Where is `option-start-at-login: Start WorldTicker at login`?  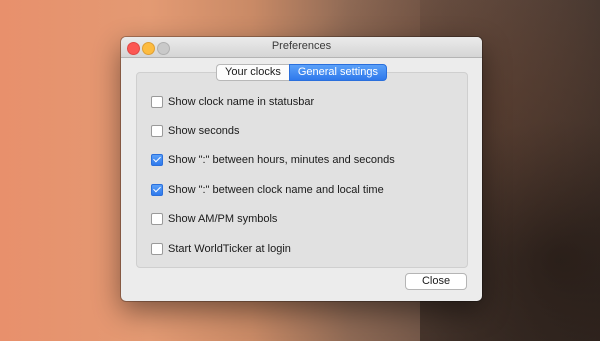
option-start-at-login: Start WorldTicker at login is located at coordinates (221, 249).